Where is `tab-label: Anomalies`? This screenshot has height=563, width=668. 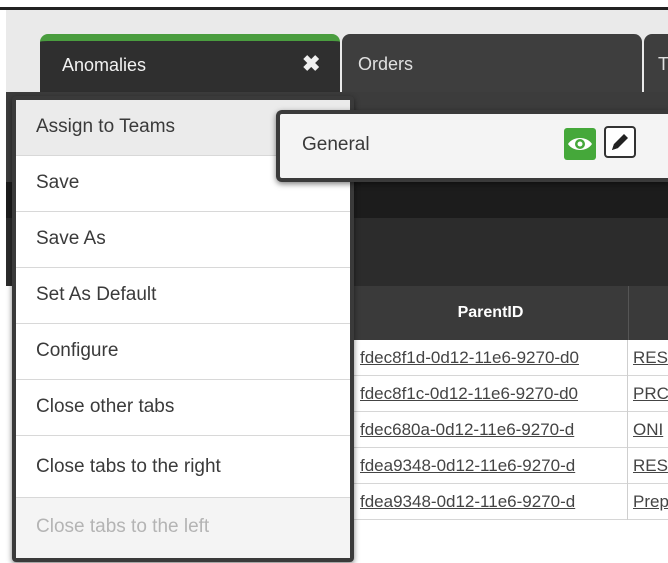
tab-label: Anomalies is located at coordinates (104, 65).